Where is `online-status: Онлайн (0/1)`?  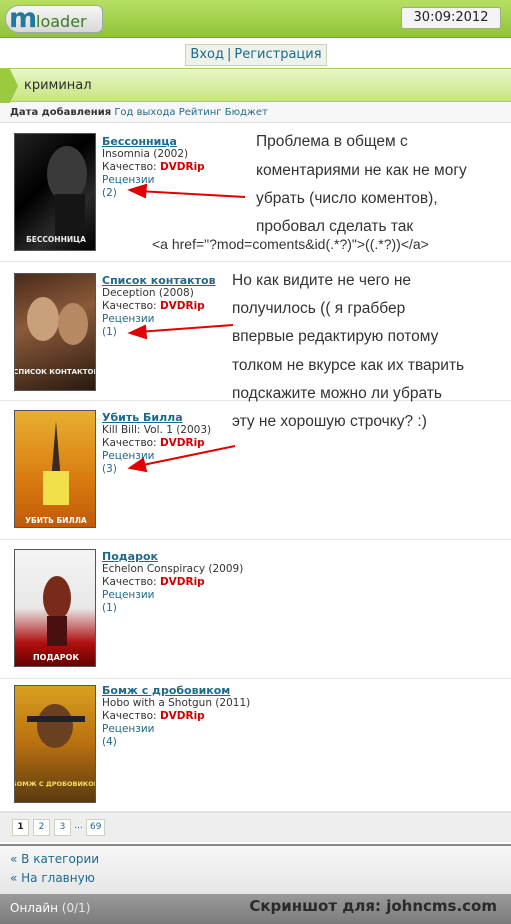
online-status: Онлайн (0/1) is located at coordinates (50, 908).